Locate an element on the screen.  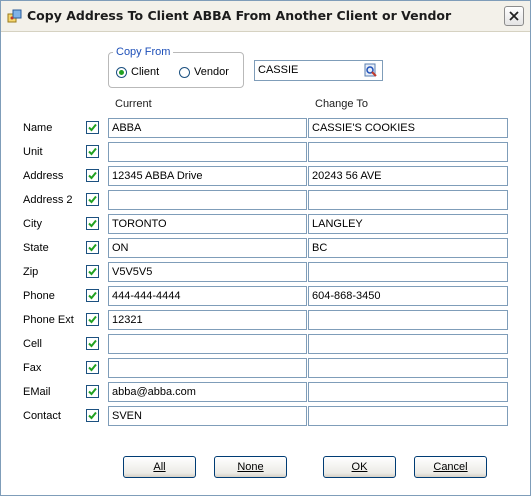
row-label-address: Address is located at coordinates (43, 176).